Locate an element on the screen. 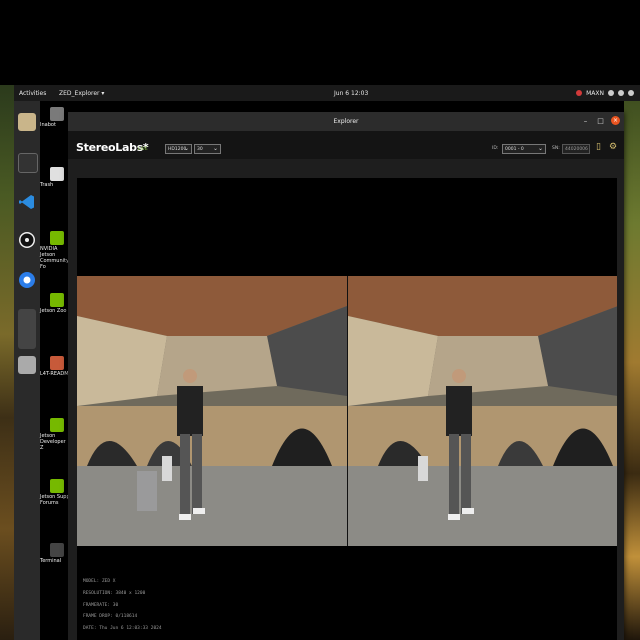 The width and height of the screenshot is (640, 640). resolution-select: HD1200 ⌄ is located at coordinates (178, 149).